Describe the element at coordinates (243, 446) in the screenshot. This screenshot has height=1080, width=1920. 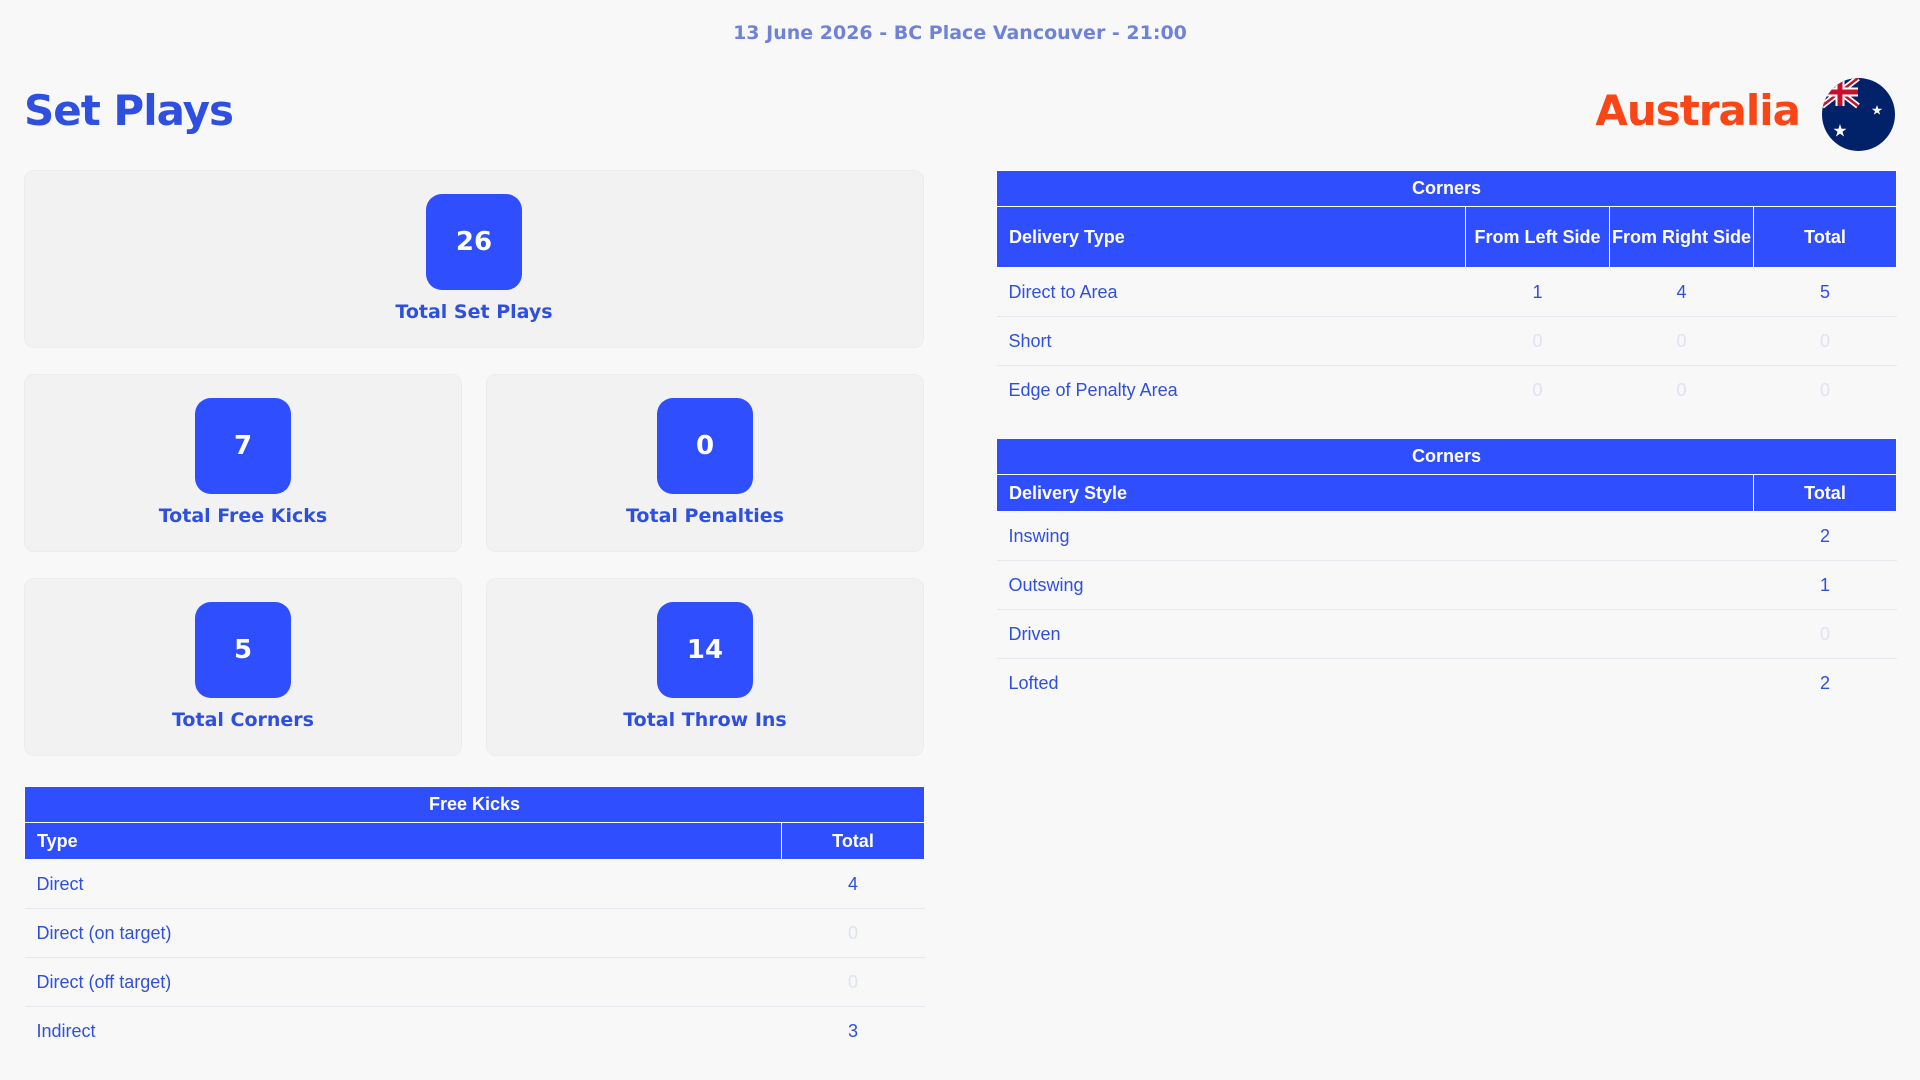
I see `total-free-kicks-value: 7` at that location.